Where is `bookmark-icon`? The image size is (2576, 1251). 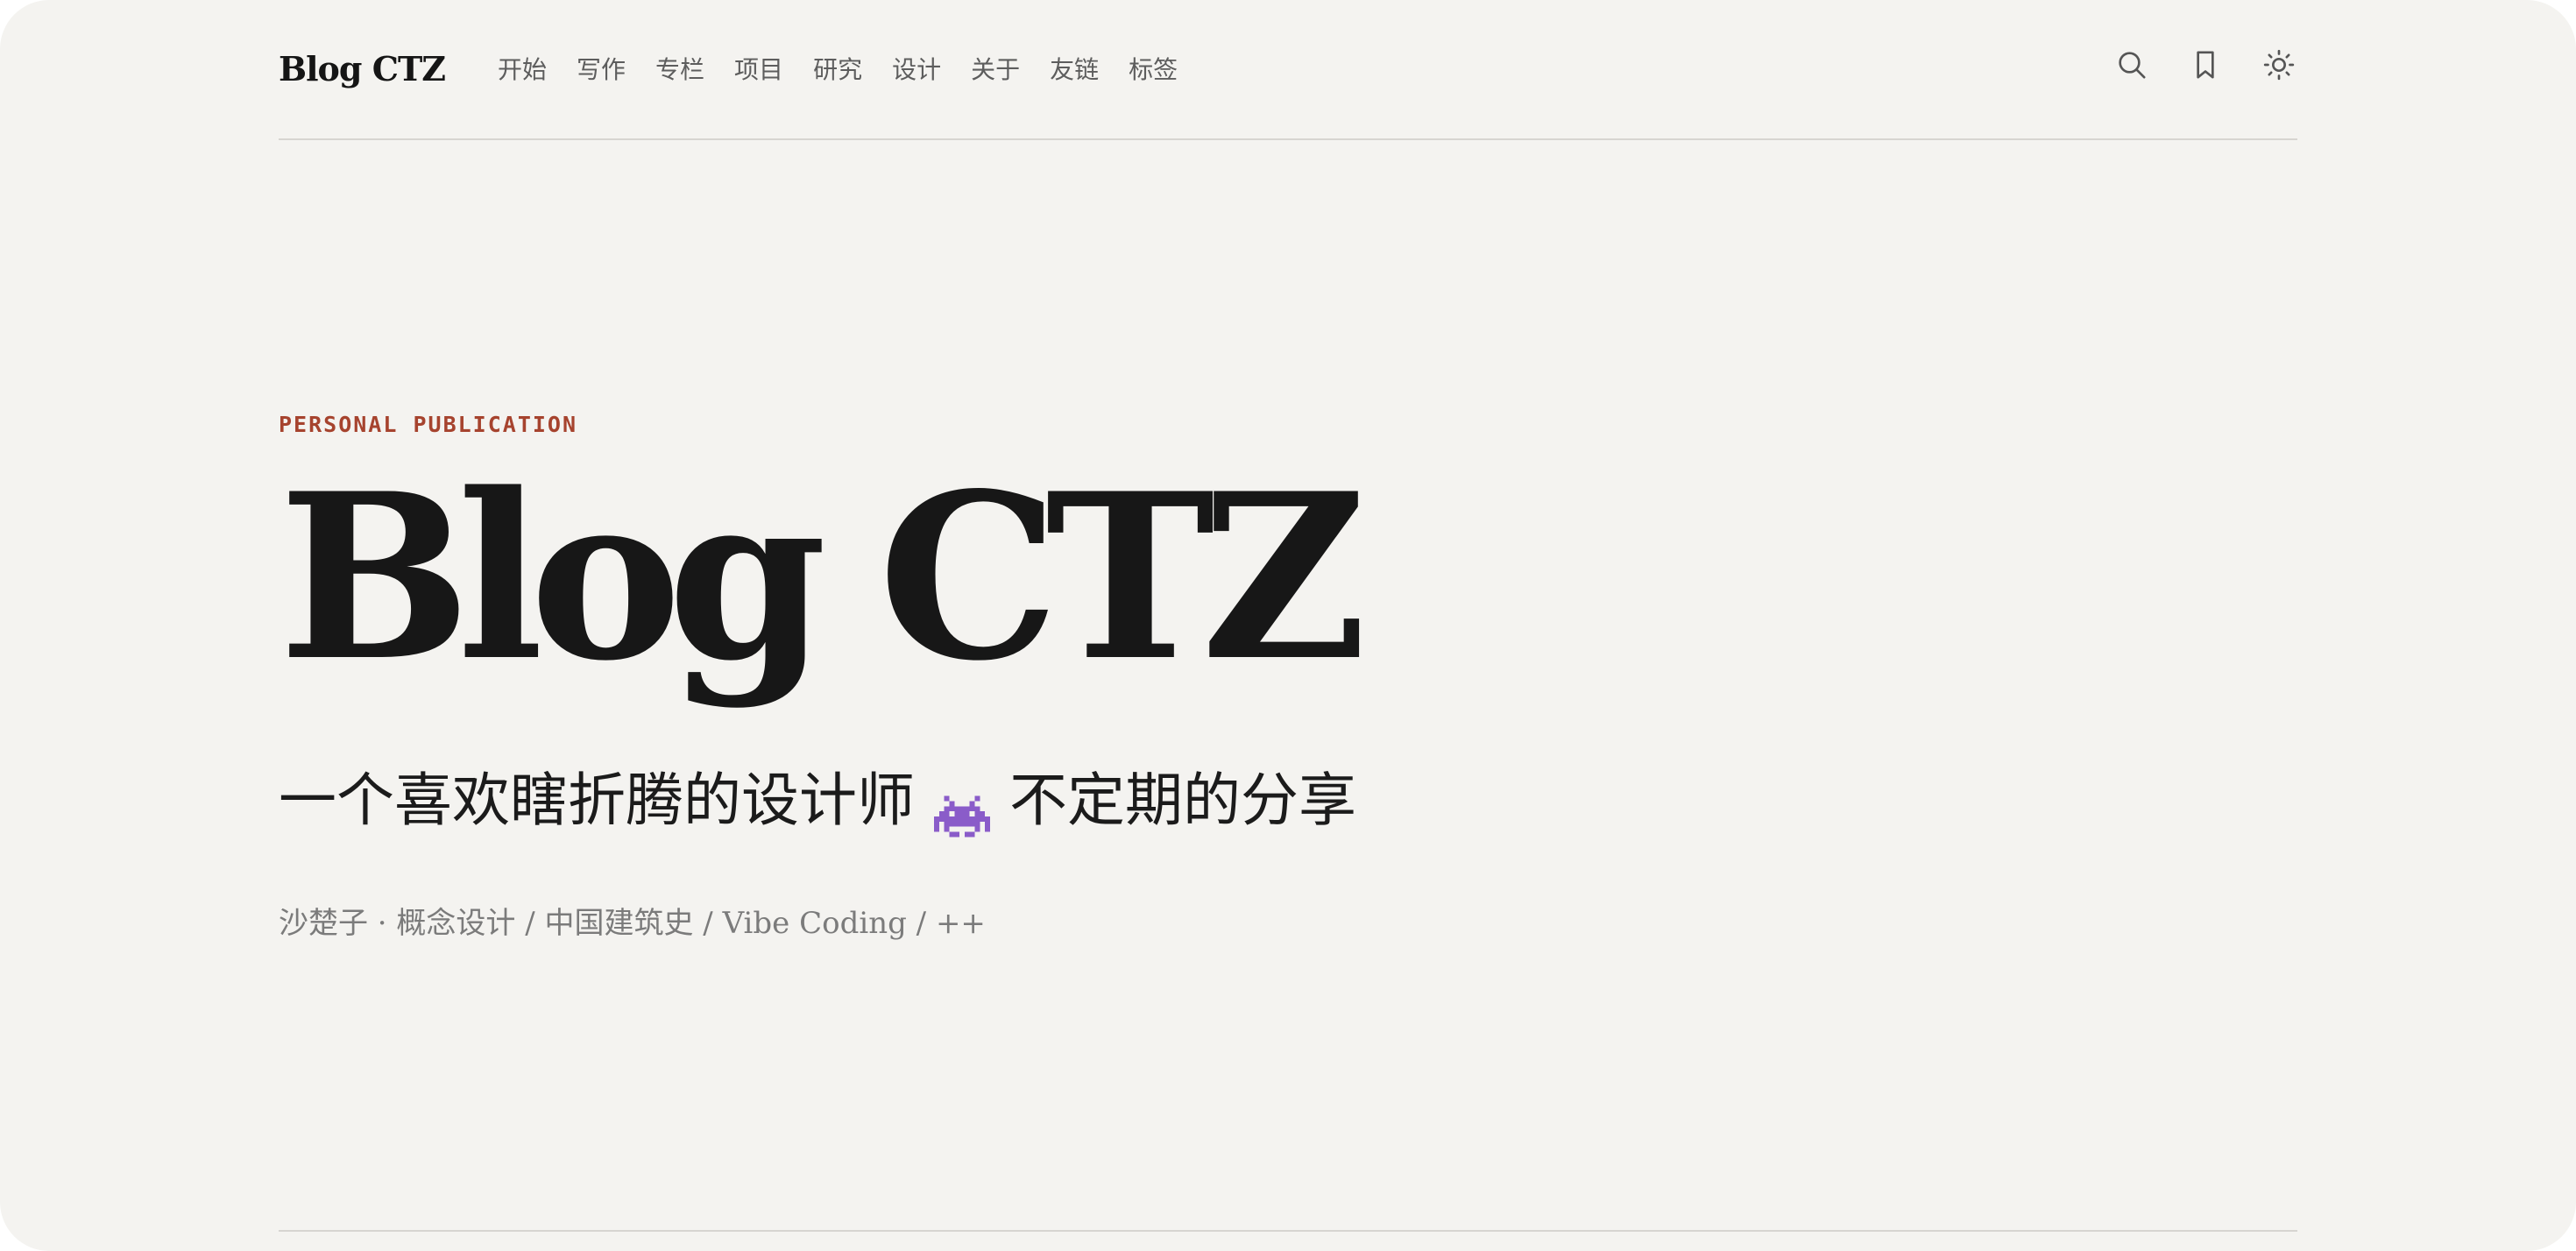
bookmark-icon is located at coordinates (2205, 64).